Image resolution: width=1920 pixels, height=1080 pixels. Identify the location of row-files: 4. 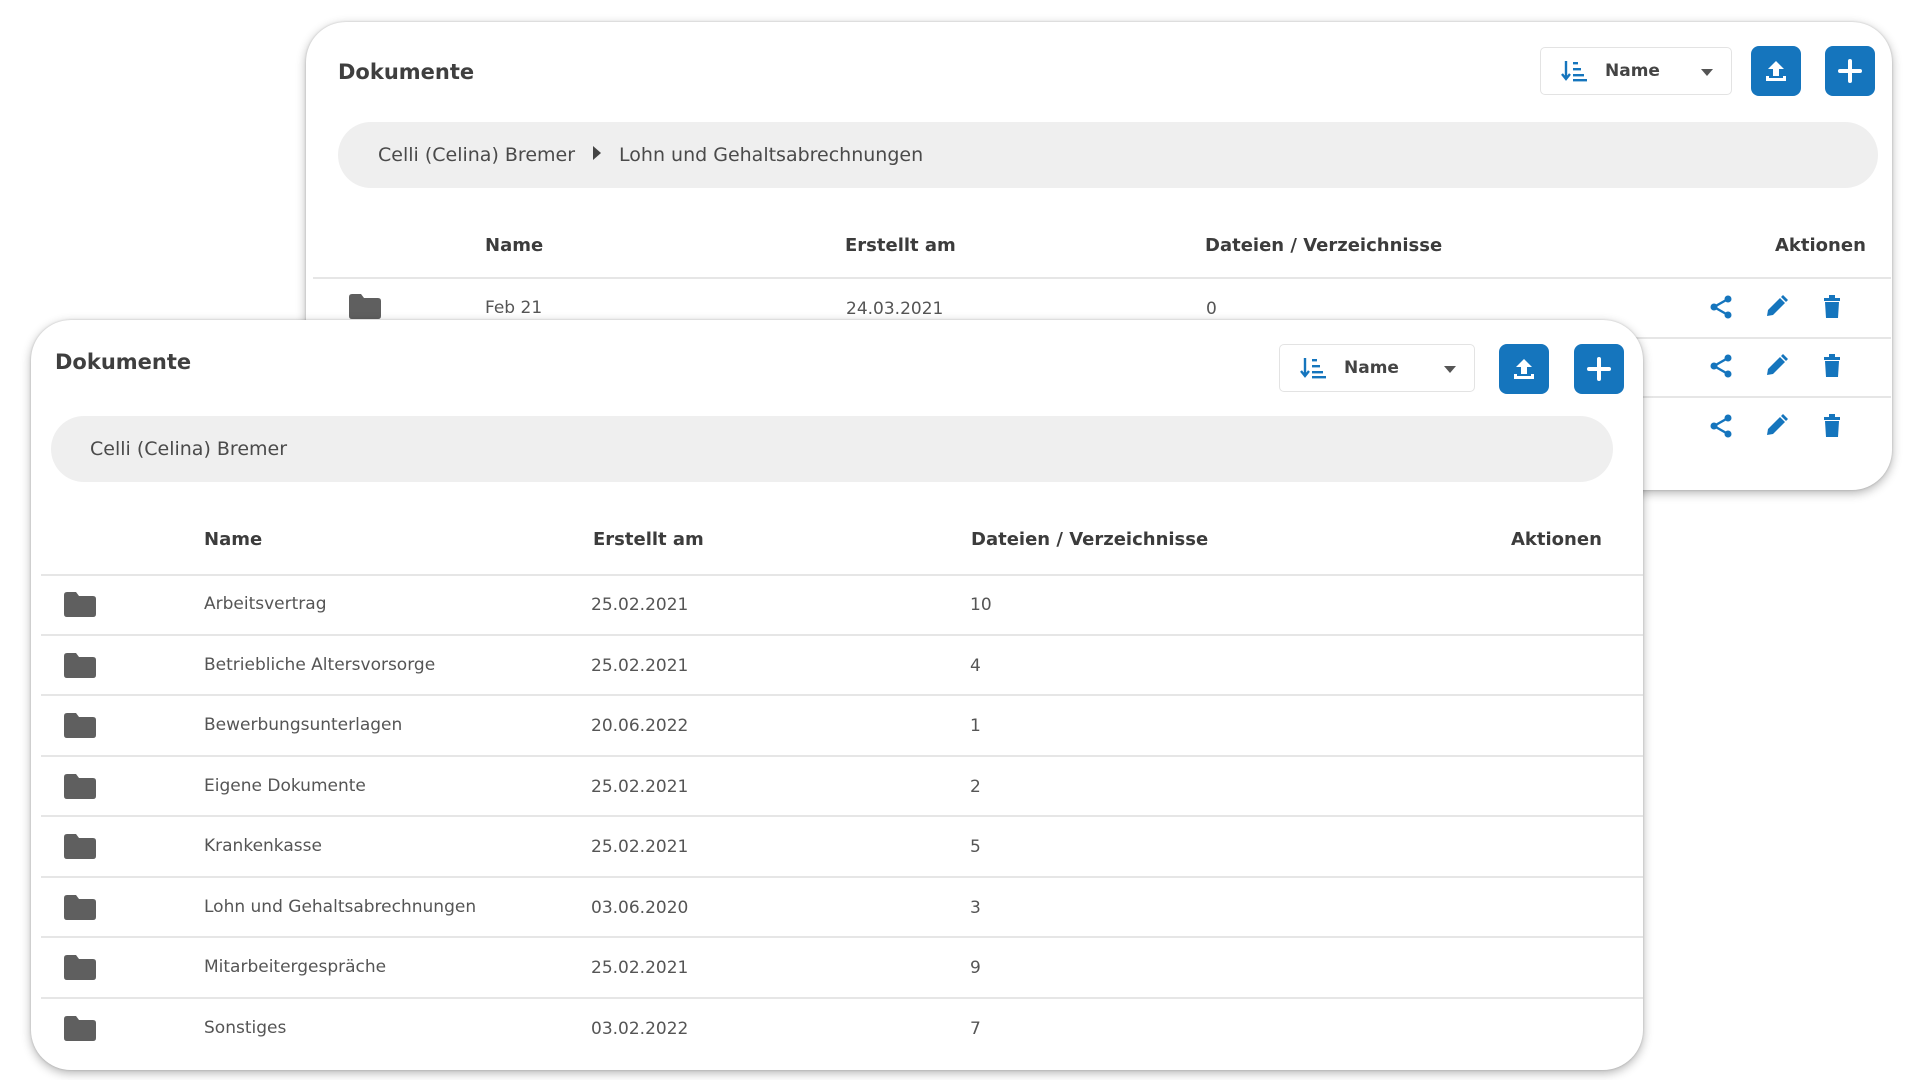
(975, 665).